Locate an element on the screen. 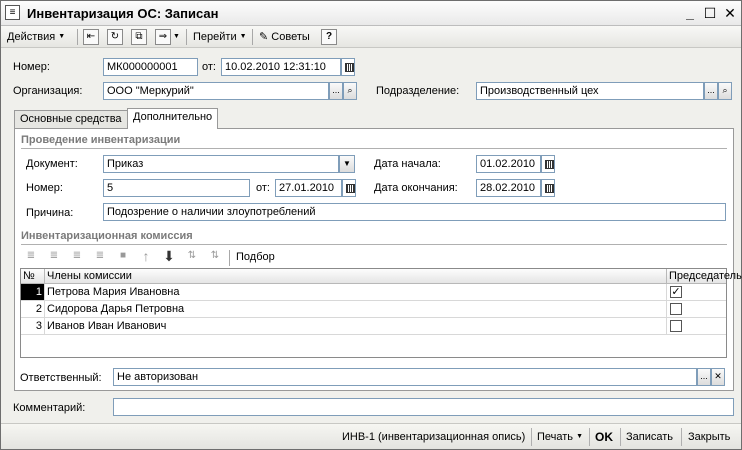  print-label: Печать is located at coordinates (555, 437).